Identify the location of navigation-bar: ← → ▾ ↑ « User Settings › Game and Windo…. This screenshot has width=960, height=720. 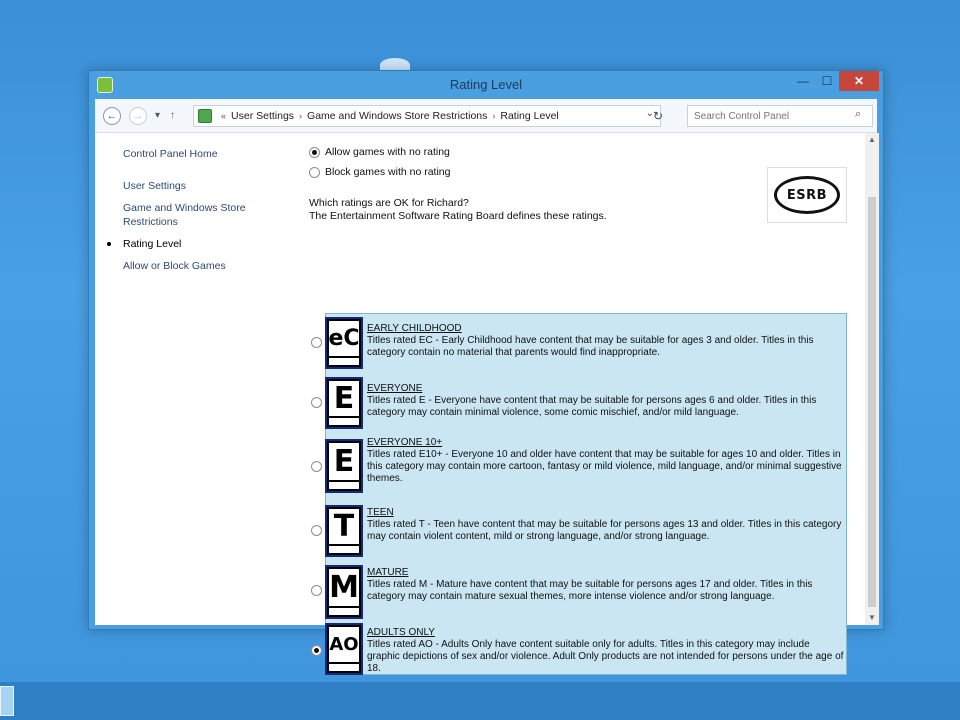
(486, 116).